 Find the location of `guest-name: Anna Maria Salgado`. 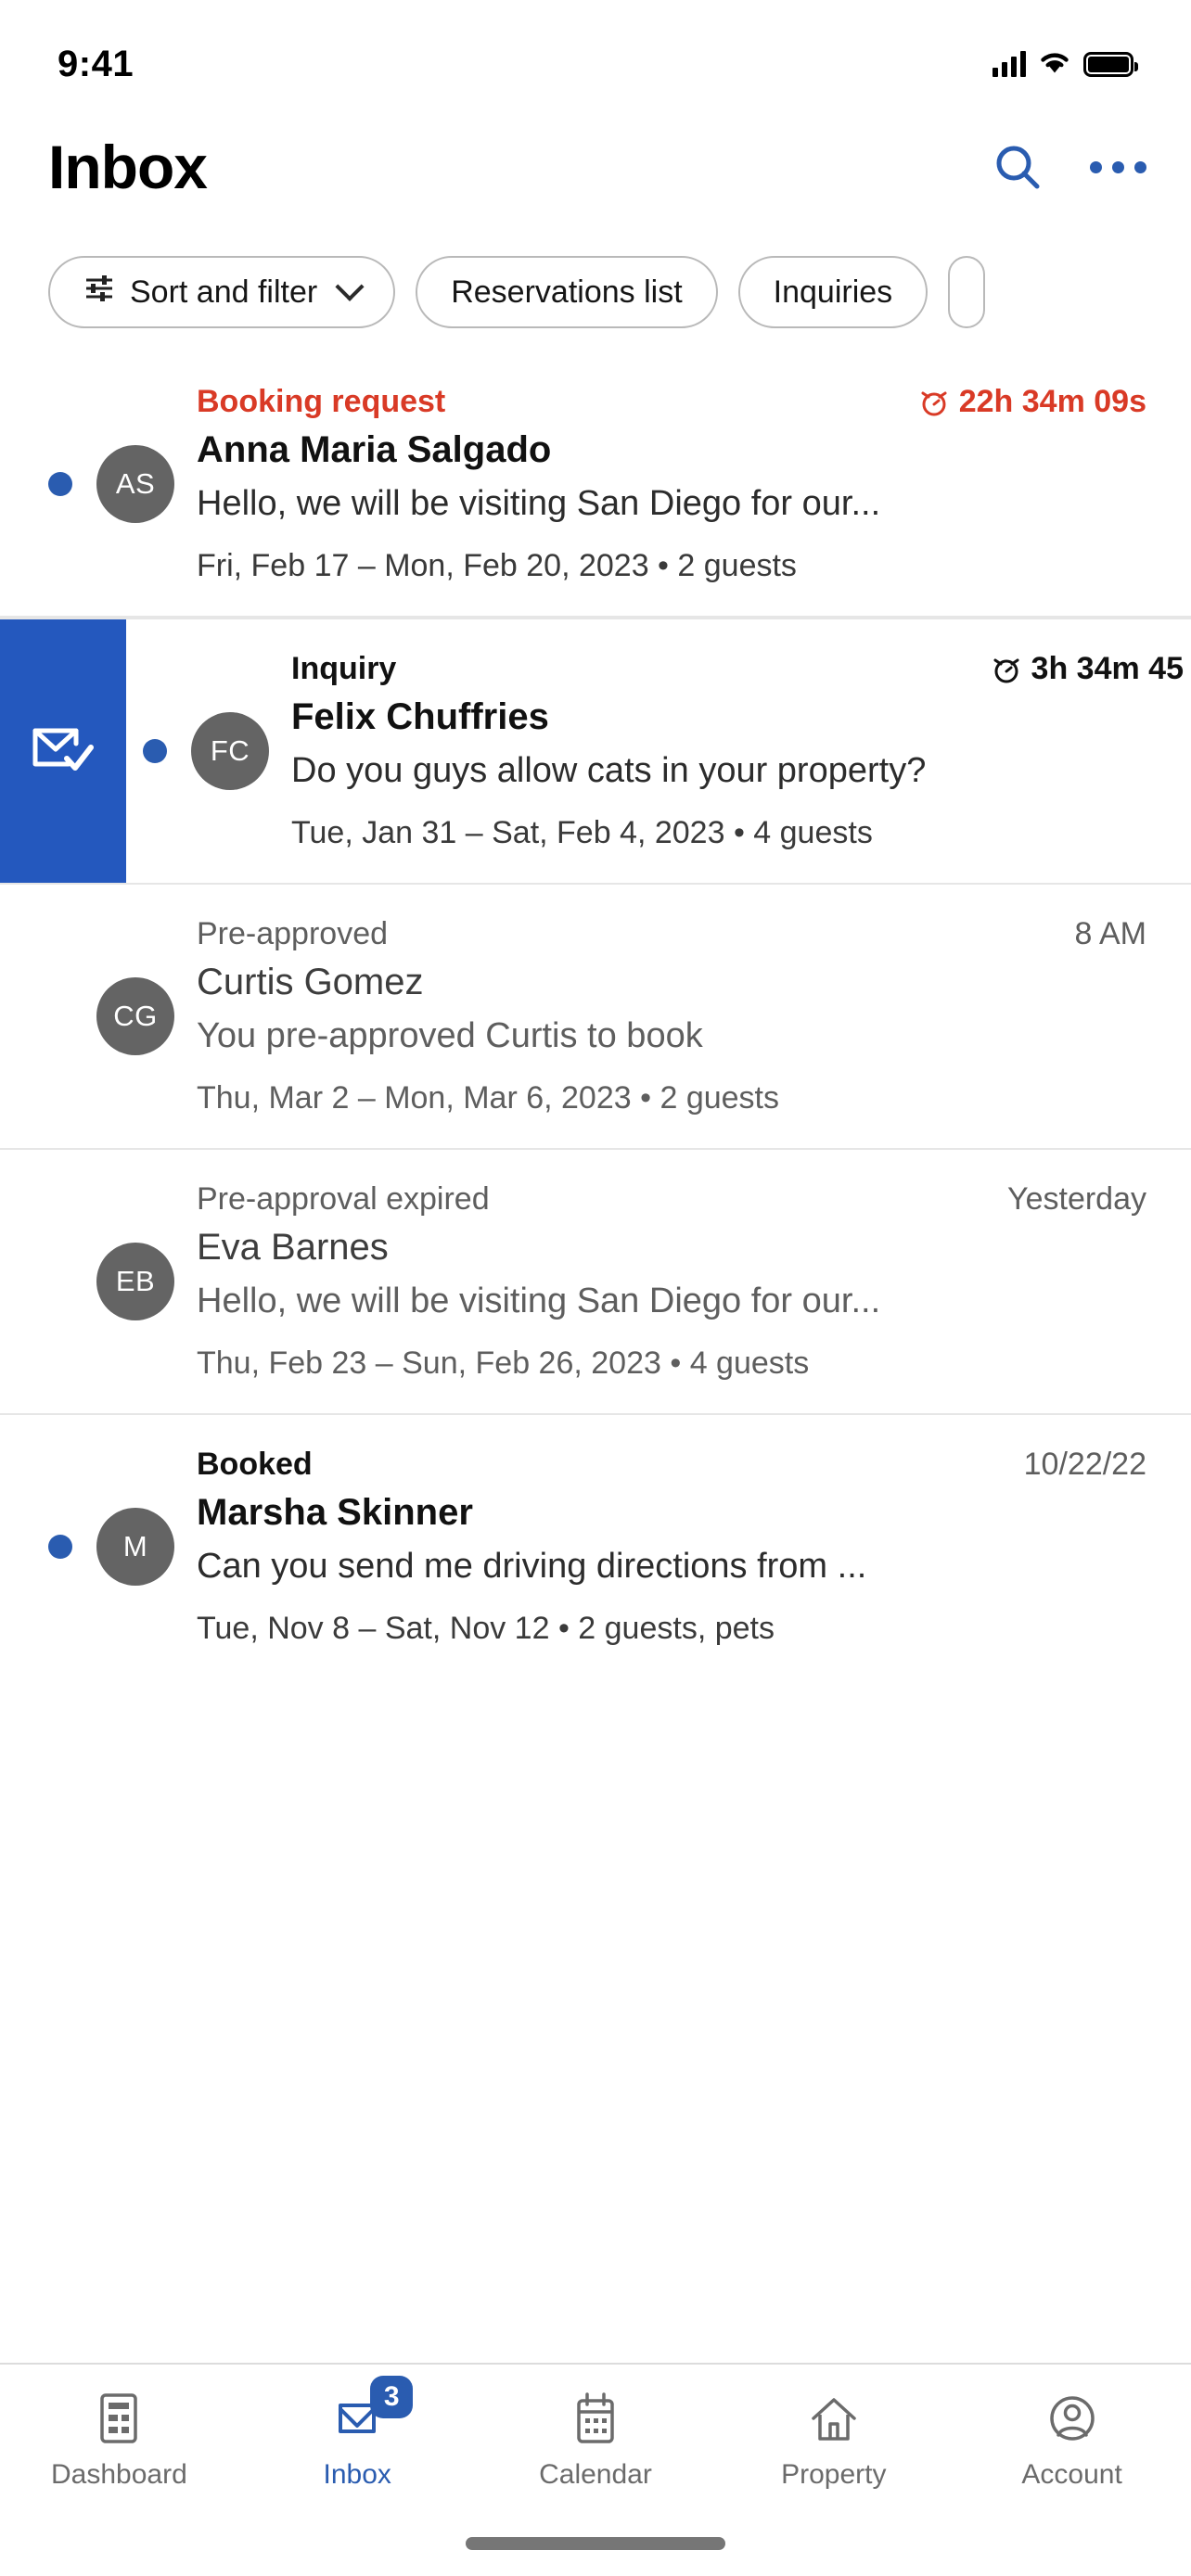

guest-name: Anna Maria Salgado is located at coordinates (374, 450).